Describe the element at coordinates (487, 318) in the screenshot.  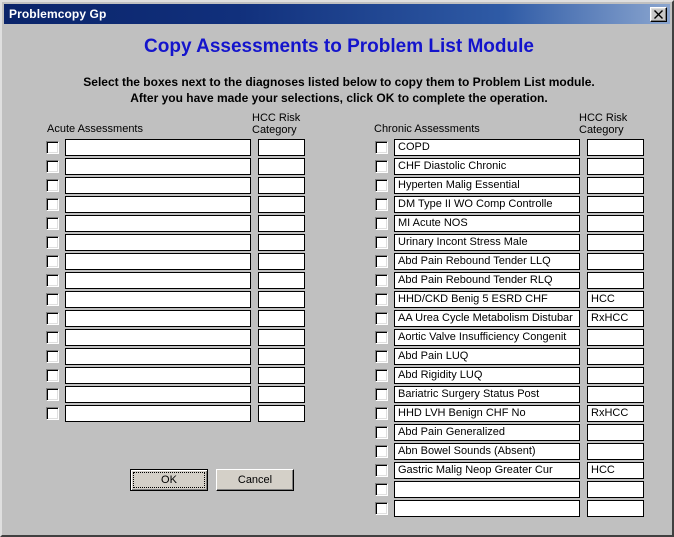
I see `chronic-name-field: AA Urea Cycle Metabolism Distubar` at that location.